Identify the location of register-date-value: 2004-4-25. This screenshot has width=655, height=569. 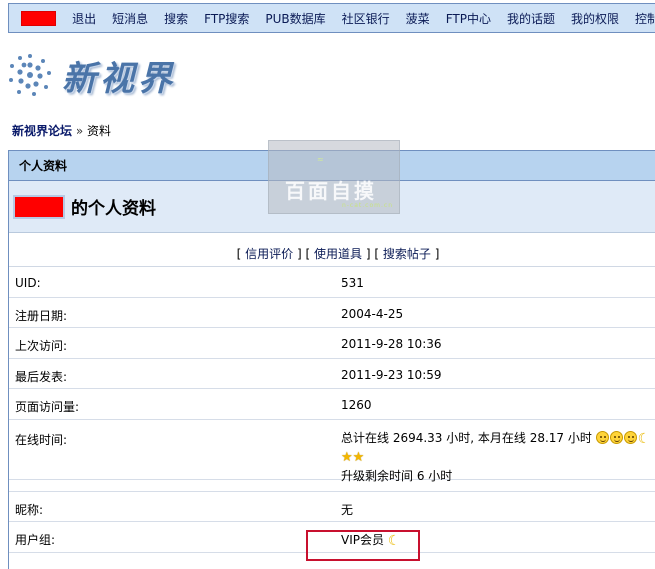
(372, 313).